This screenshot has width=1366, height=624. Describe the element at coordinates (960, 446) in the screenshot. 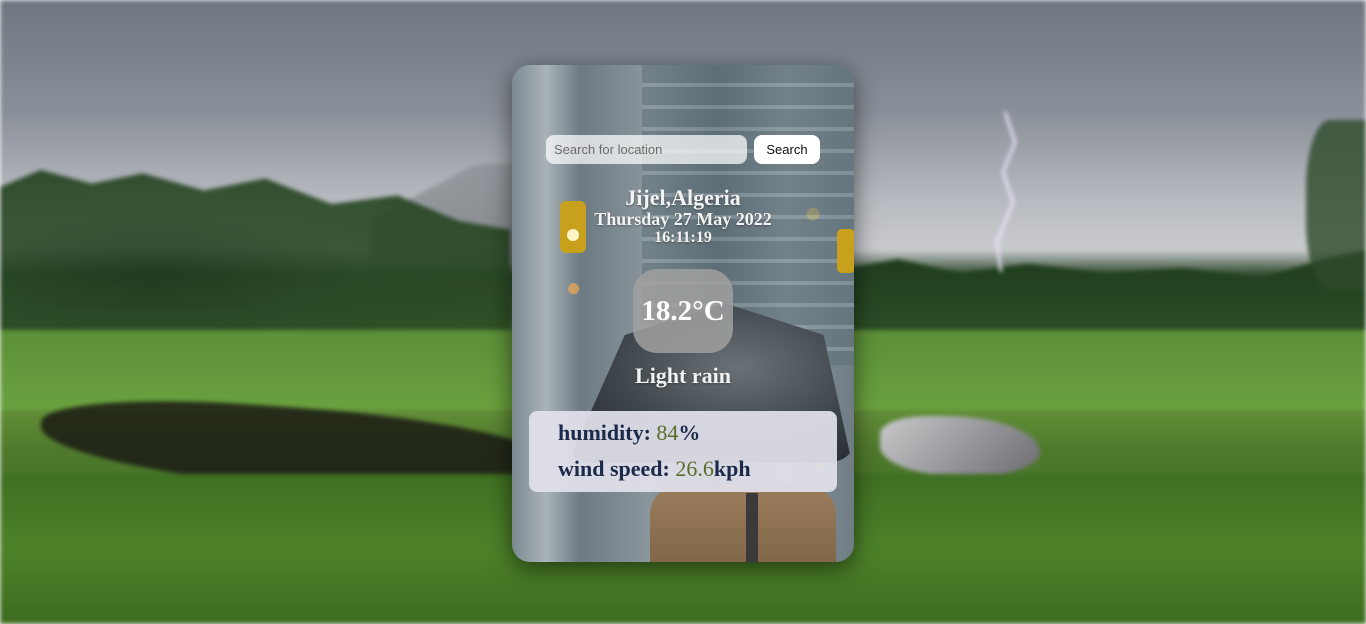

I see `background-pond` at that location.